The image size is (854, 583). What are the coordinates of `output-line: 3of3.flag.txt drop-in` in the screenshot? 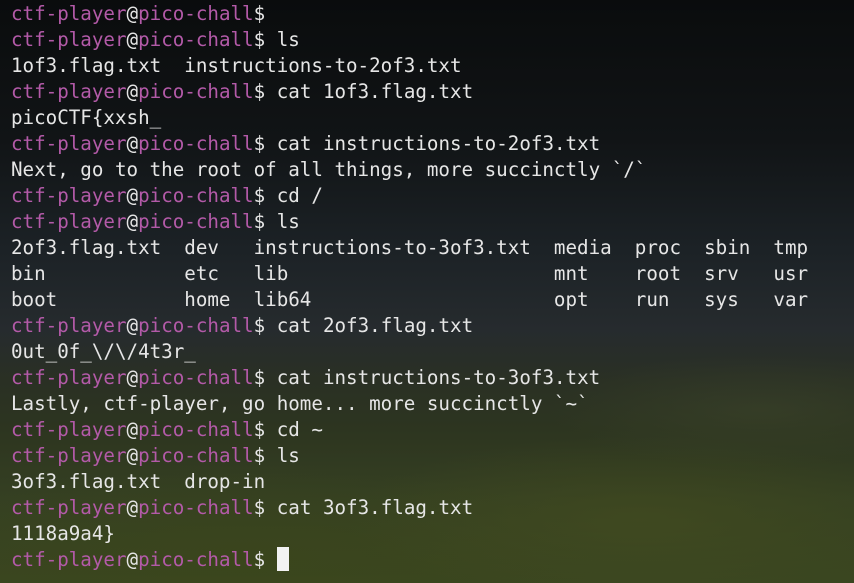 It's located at (409, 482).